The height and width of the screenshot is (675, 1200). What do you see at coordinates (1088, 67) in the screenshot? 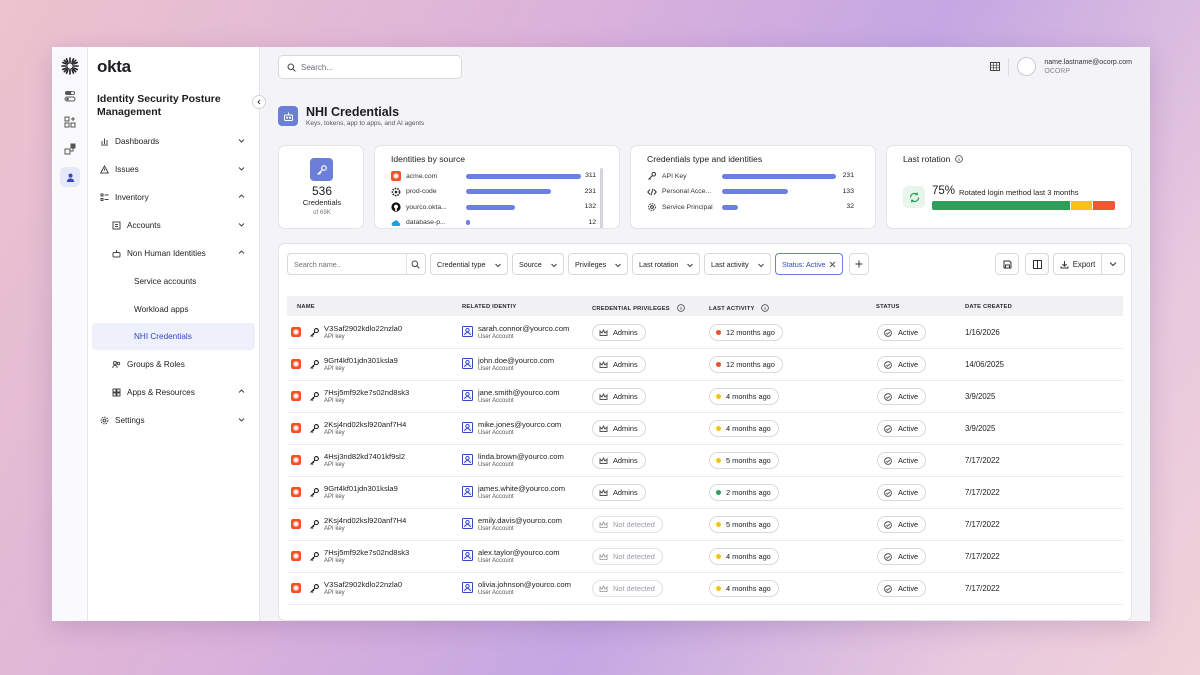
I see `user-menu: name.lastname@ocorp.com OCORP` at bounding box center [1088, 67].